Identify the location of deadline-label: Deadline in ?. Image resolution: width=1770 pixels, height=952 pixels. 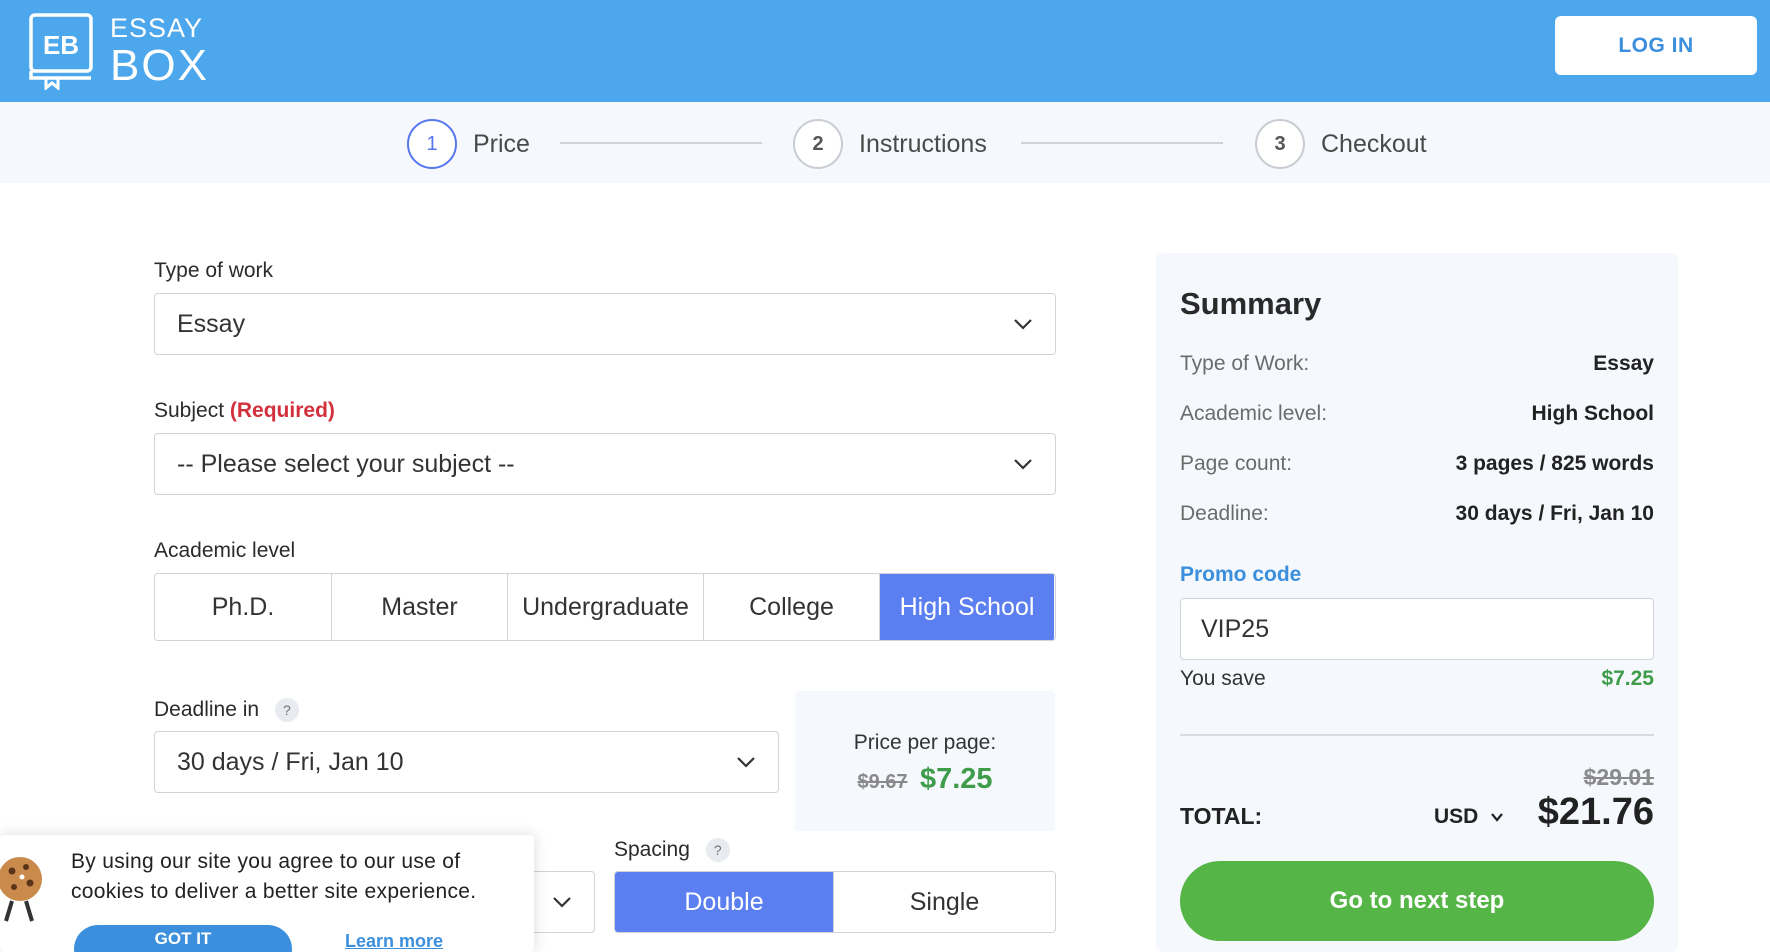
(226, 710).